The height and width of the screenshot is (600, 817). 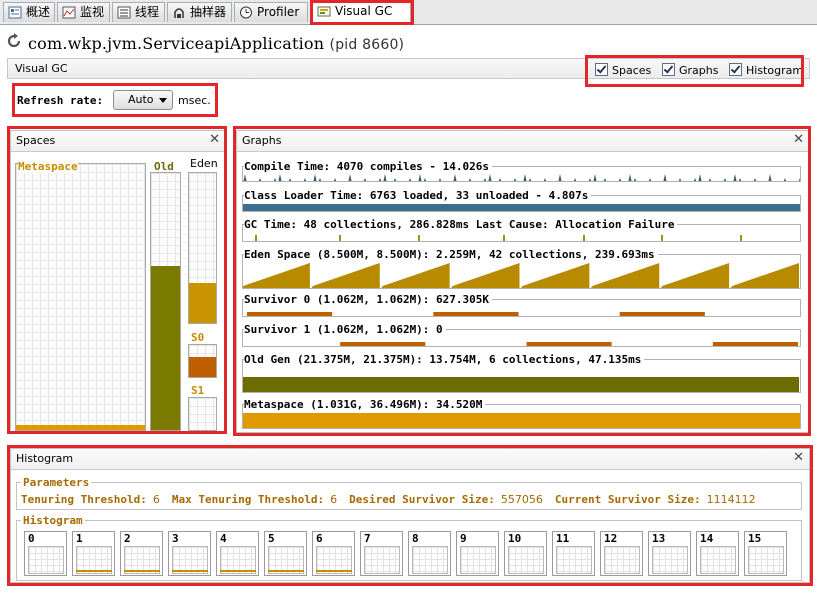 I want to click on toggle-label: Spaces, so click(x=632, y=70).